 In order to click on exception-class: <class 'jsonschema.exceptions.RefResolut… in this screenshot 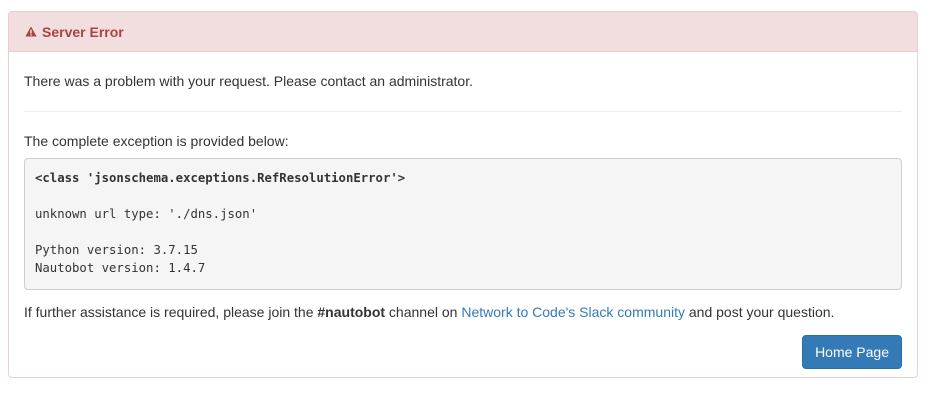, I will do `click(220, 178)`.